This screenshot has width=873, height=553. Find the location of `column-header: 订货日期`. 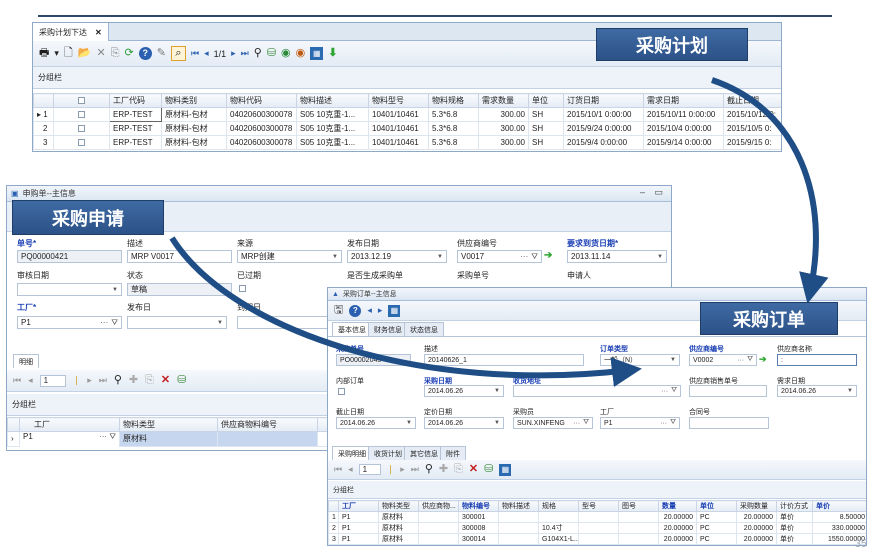

column-header: 订货日期 is located at coordinates (603, 100).